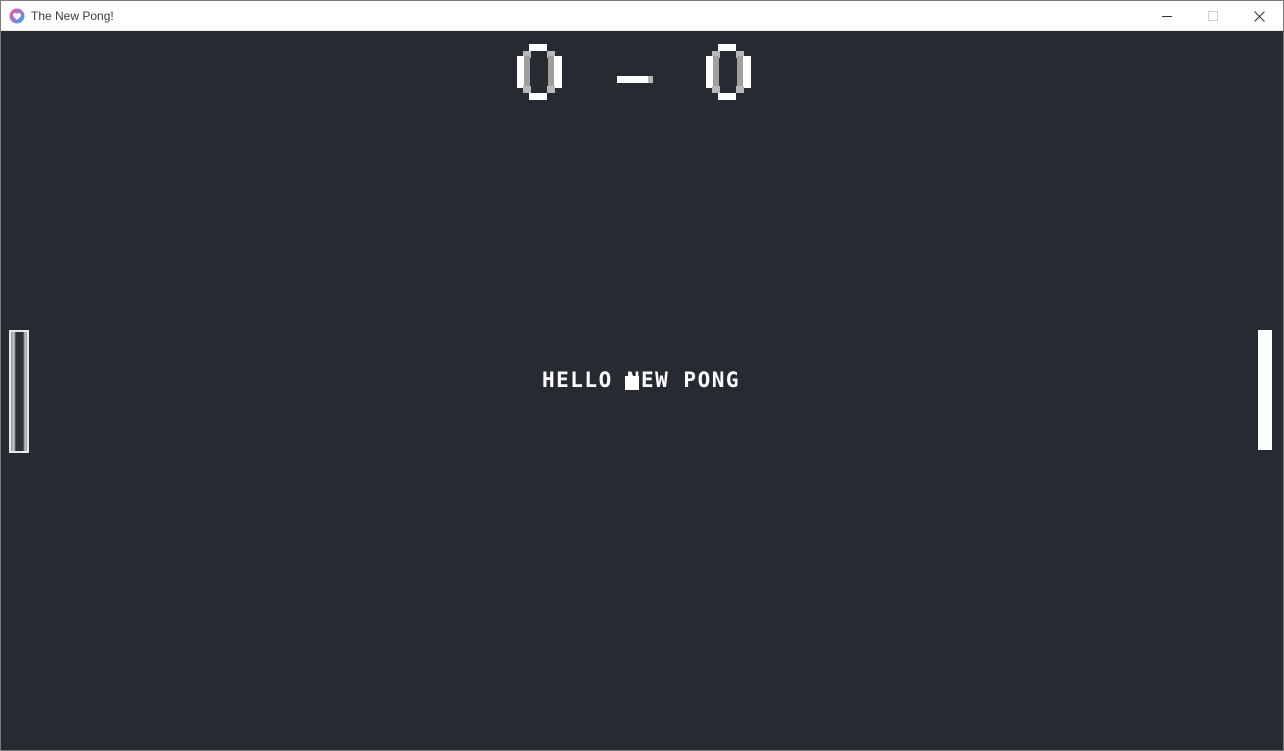  Describe the element at coordinates (632, 383) in the screenshot. I see `ball` at that location.